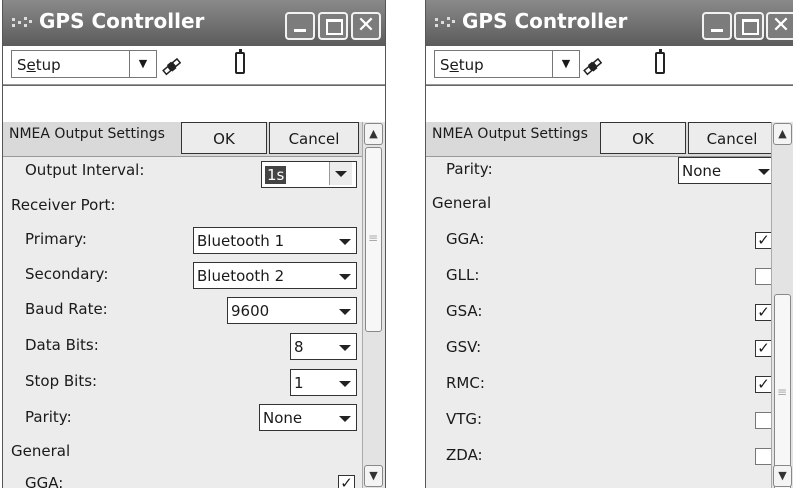 Image resolution: width=793 pixels, height=488 pixels. What do you see at coordinates (763, 312) in the screenshot?
I see `gsa-checkbox: ✓` at bounding box center [763, 312].